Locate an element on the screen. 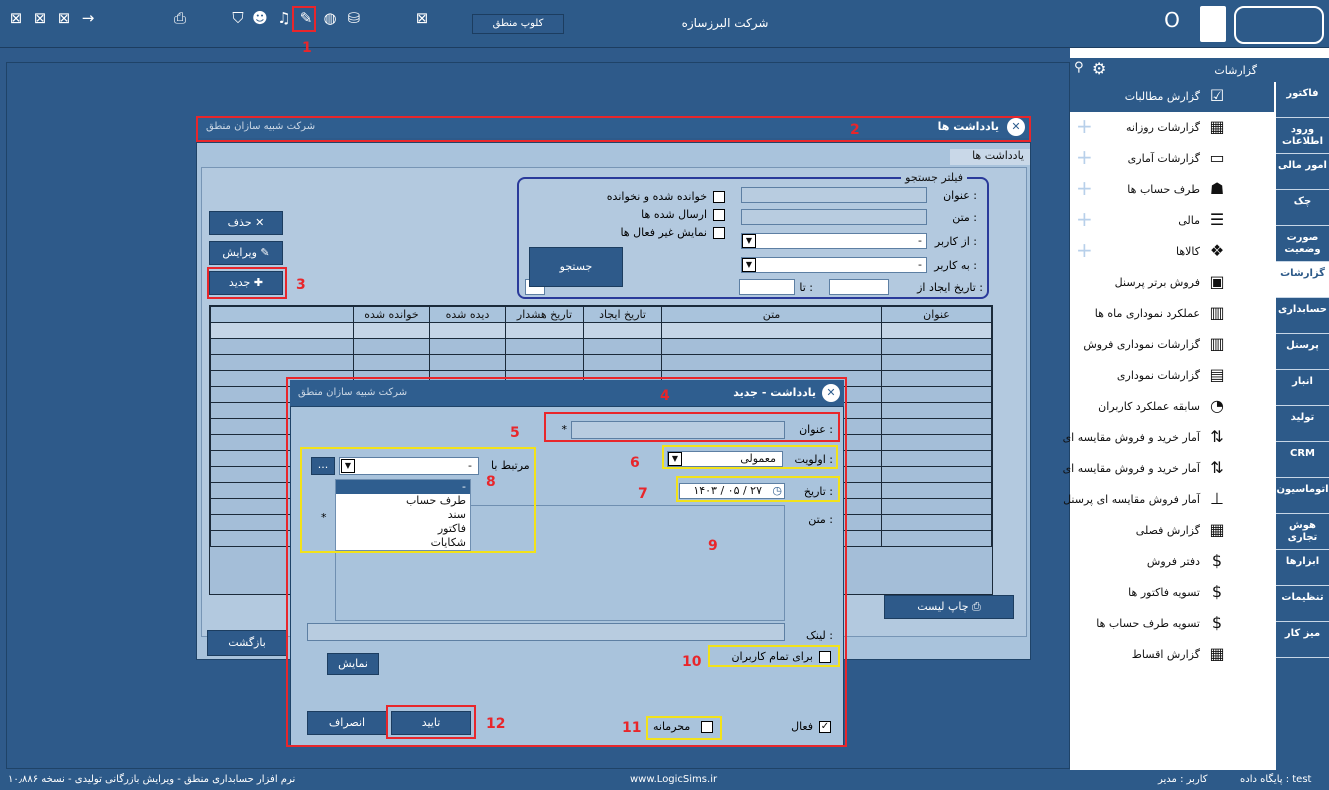 The image size is (1329, 790). sidebar-tab: گزارشات is located at coordinates (1302, 280).